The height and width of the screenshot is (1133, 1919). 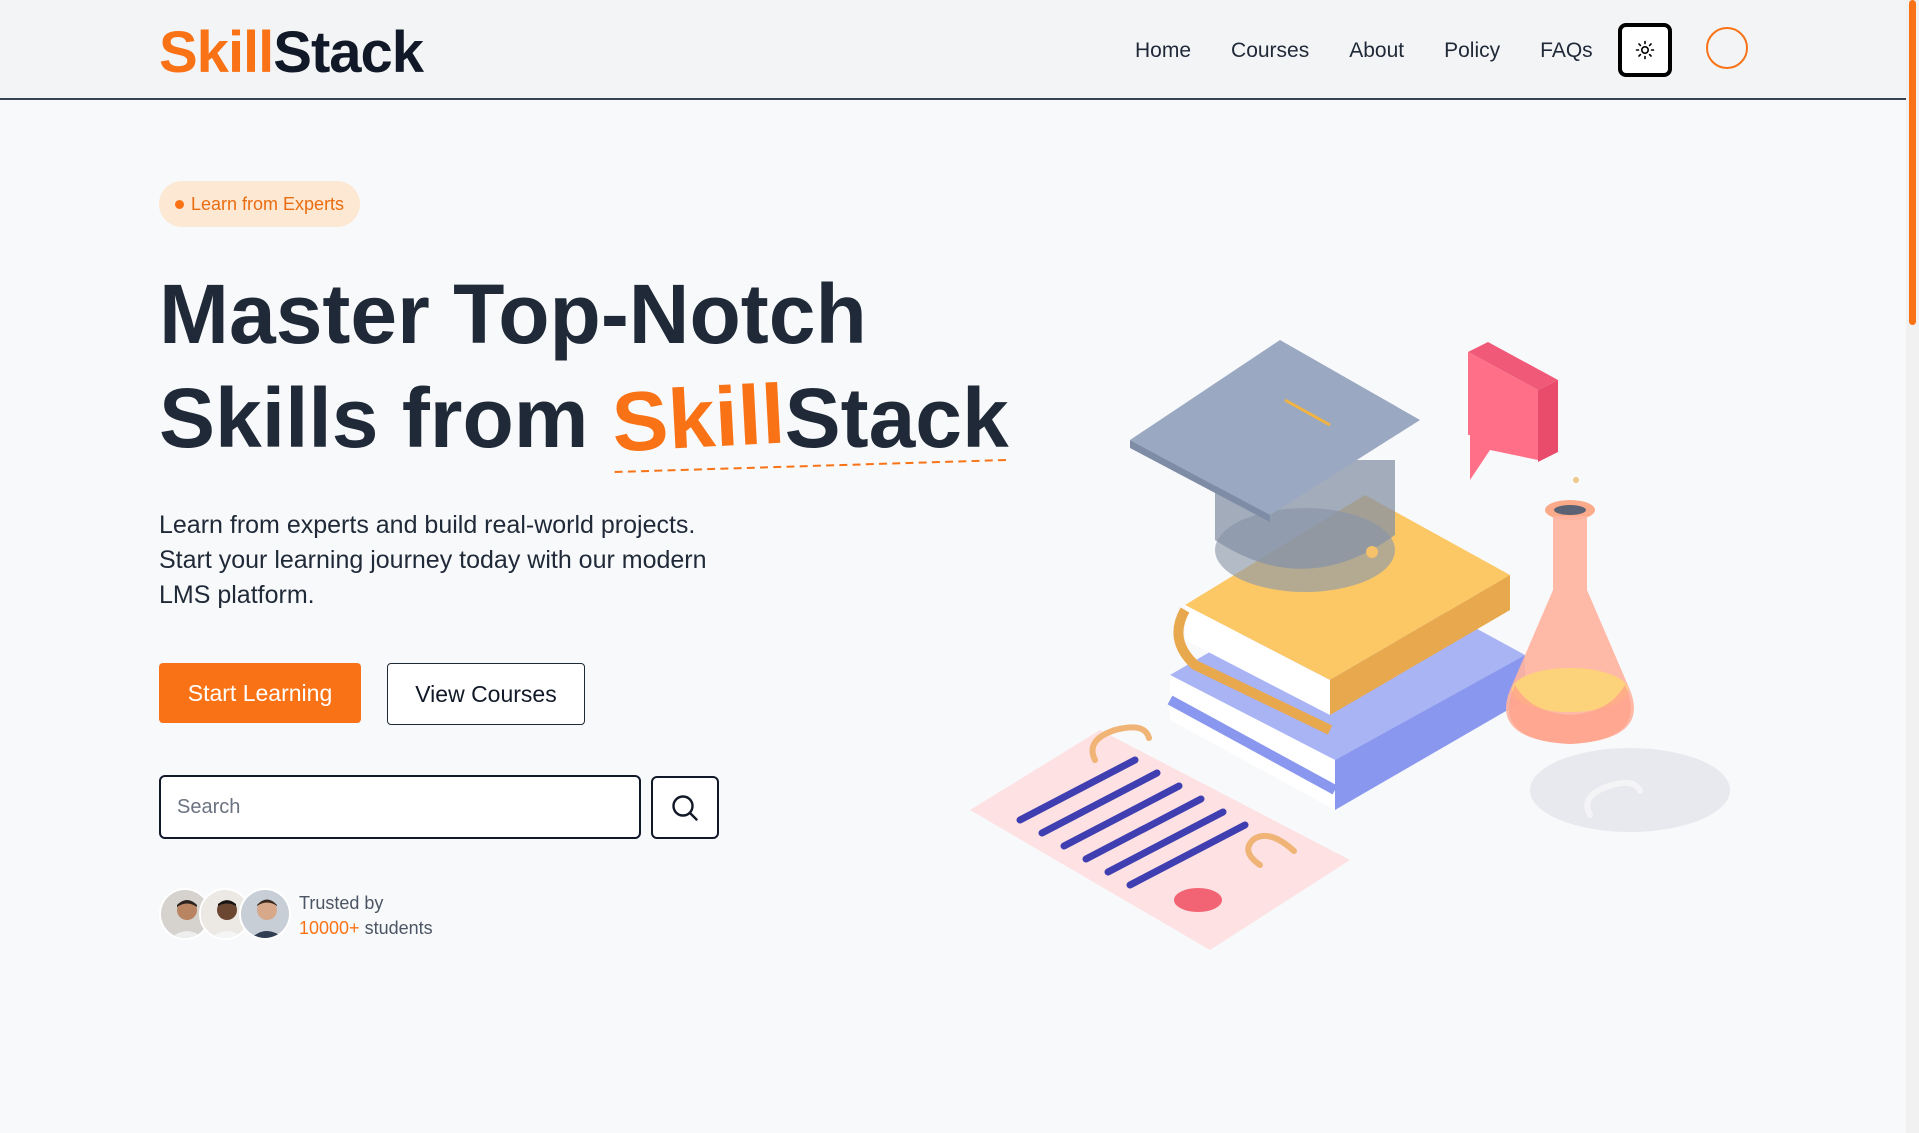 What do you see at coordinates (513, 314) in the screenshot?
I see `headline-line1: Master Top-Notch` at bounding box center [513, 314].